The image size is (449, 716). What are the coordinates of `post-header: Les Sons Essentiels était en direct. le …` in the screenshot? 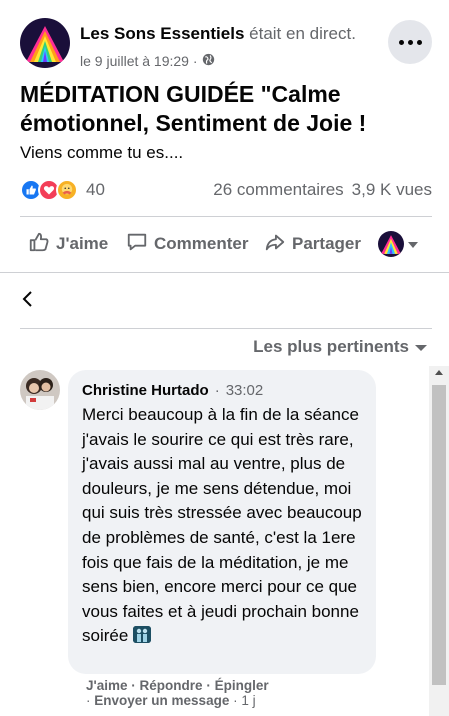 It's located at (230, 46).